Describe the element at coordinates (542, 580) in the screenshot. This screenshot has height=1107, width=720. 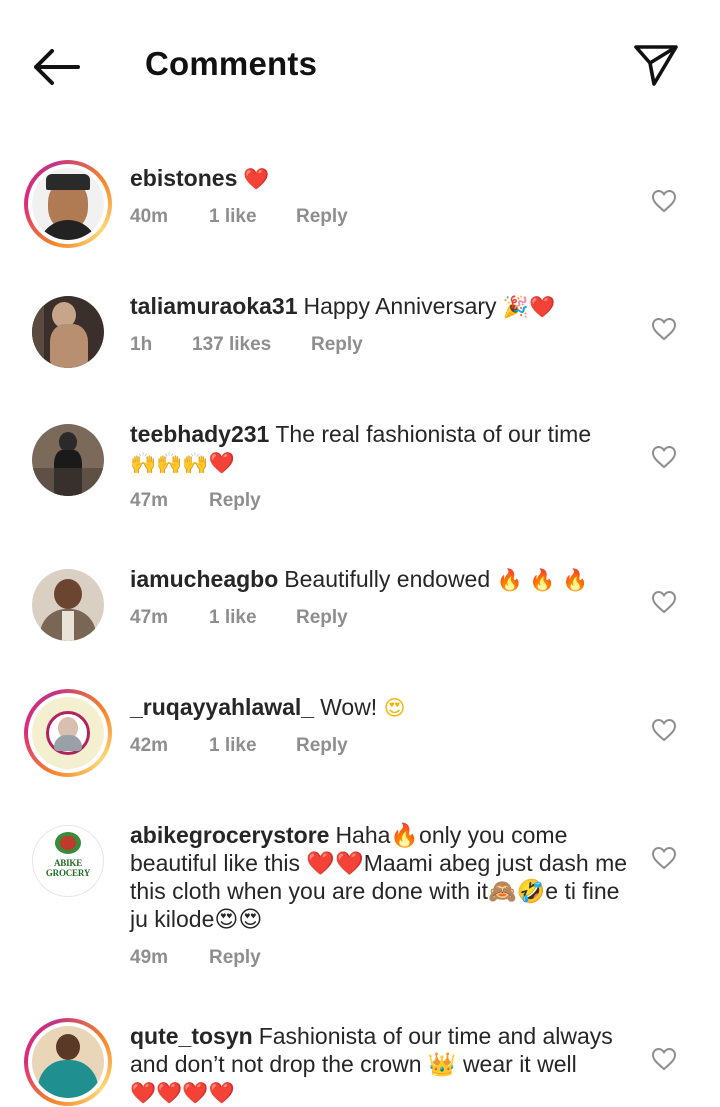
I see `comment-emoji: 🔥 🔥 🔥` at that location.